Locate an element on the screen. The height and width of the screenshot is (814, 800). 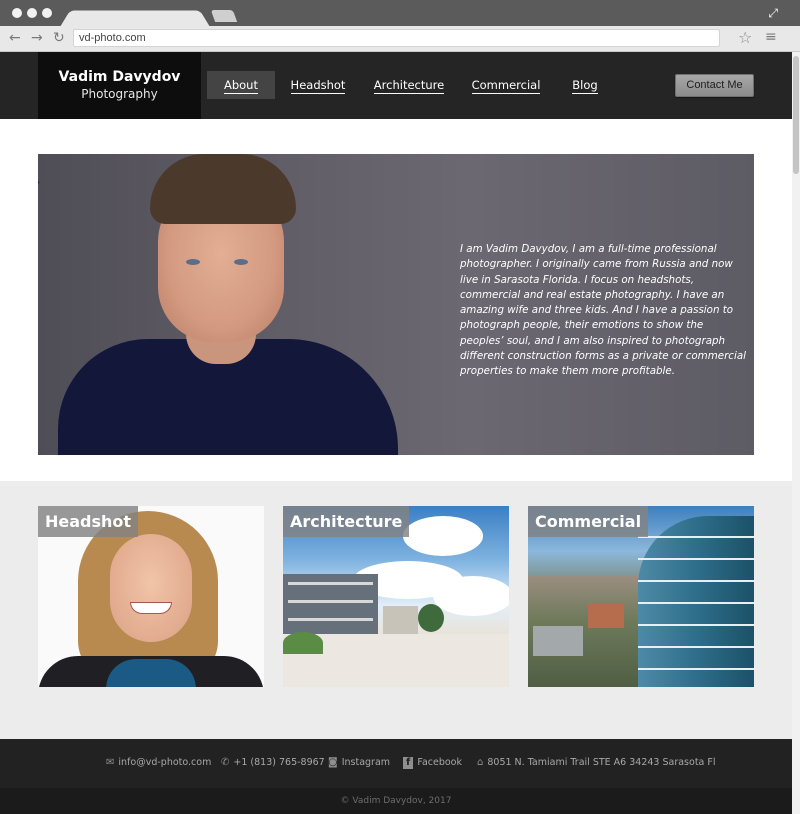
footer-instagram: ◙ Instagram is located at coordinates (359, 763).